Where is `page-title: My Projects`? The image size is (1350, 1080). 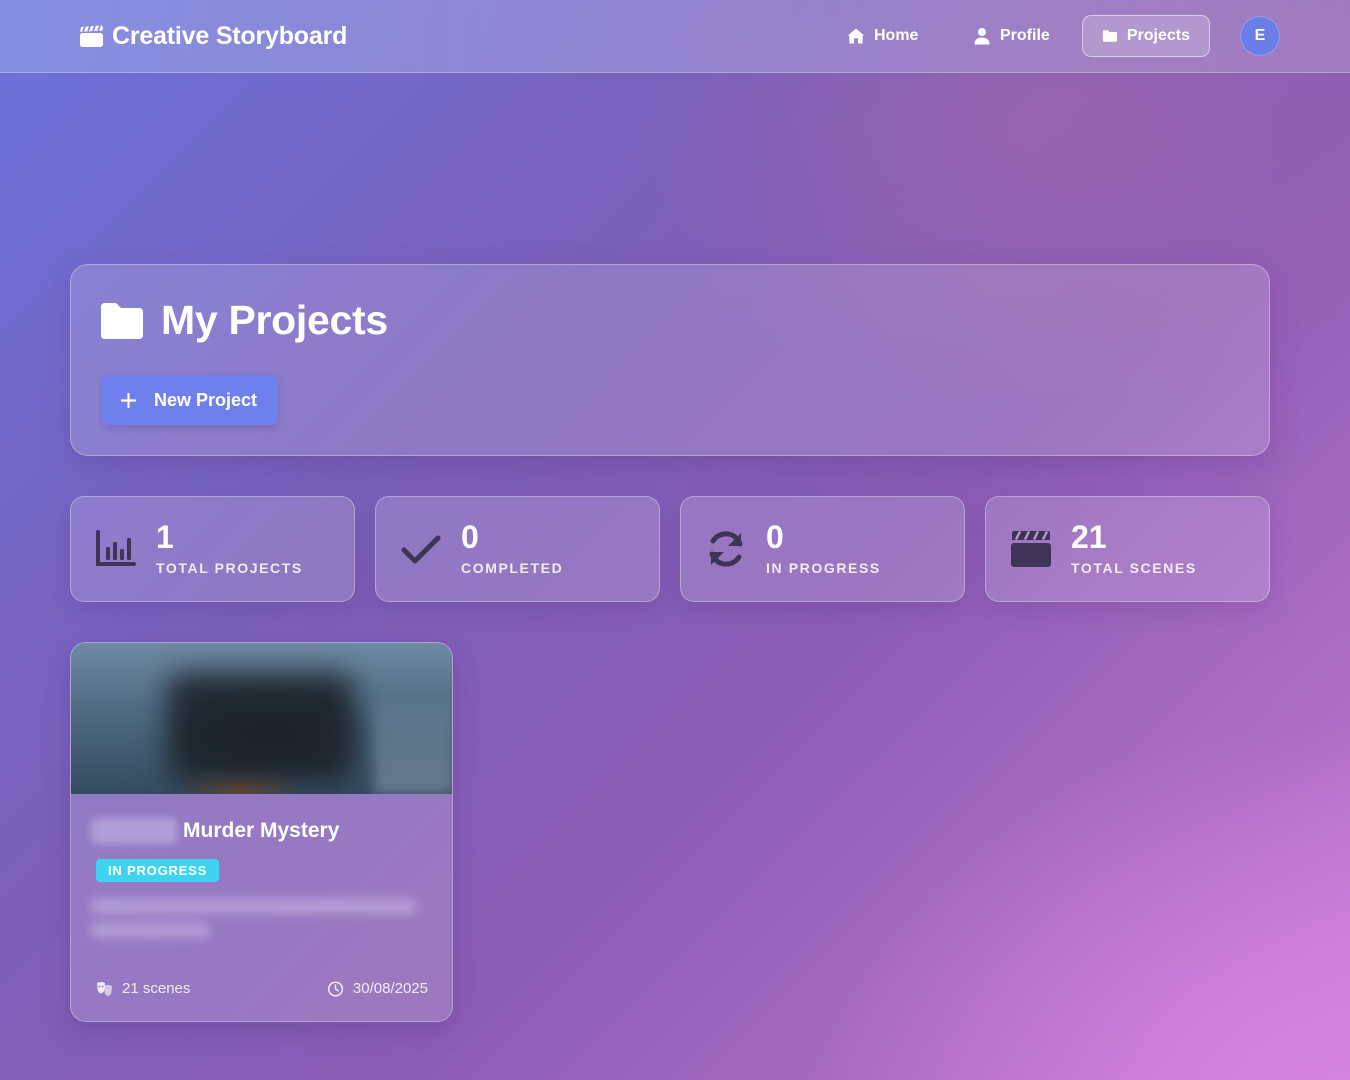 page-title: My Projects is located at coordinates (244, 320).